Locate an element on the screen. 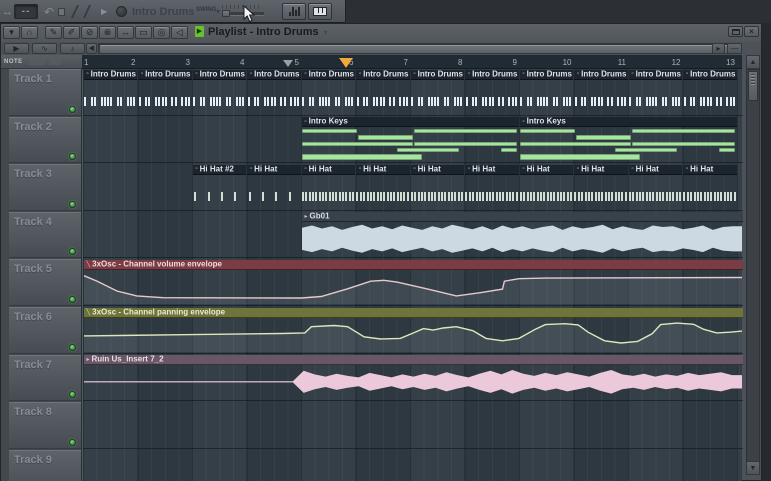  clip-3xosc-channel-panning-envelope: ╲ 3xOsc - Channel panning envelope is located at coordinates (413, 330).